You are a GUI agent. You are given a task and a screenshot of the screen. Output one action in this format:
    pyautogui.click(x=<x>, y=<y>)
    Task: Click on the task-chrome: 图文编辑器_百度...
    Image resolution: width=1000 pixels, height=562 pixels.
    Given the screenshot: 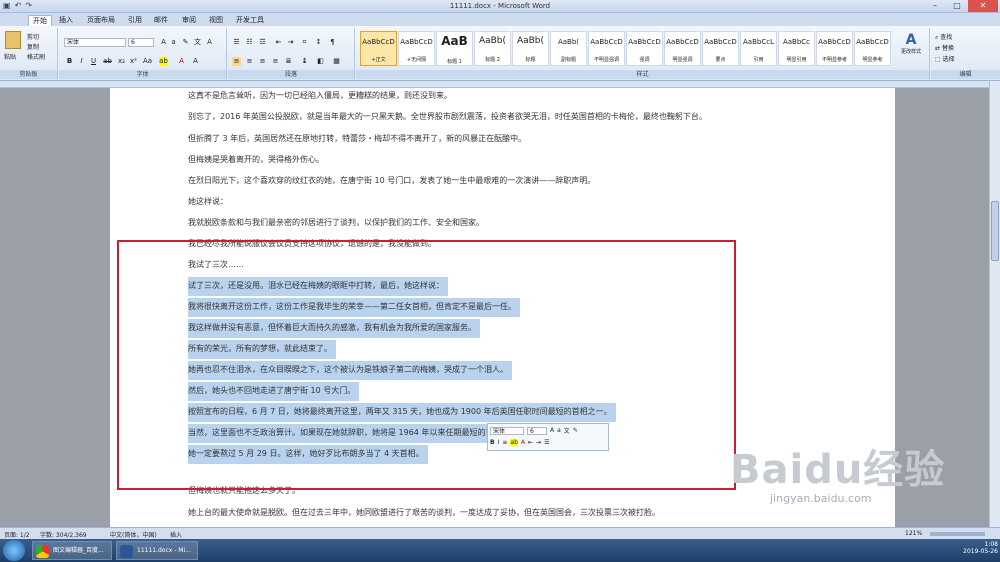 What is the action you would take?
    pyautogui.click(x=72, y=550)
    